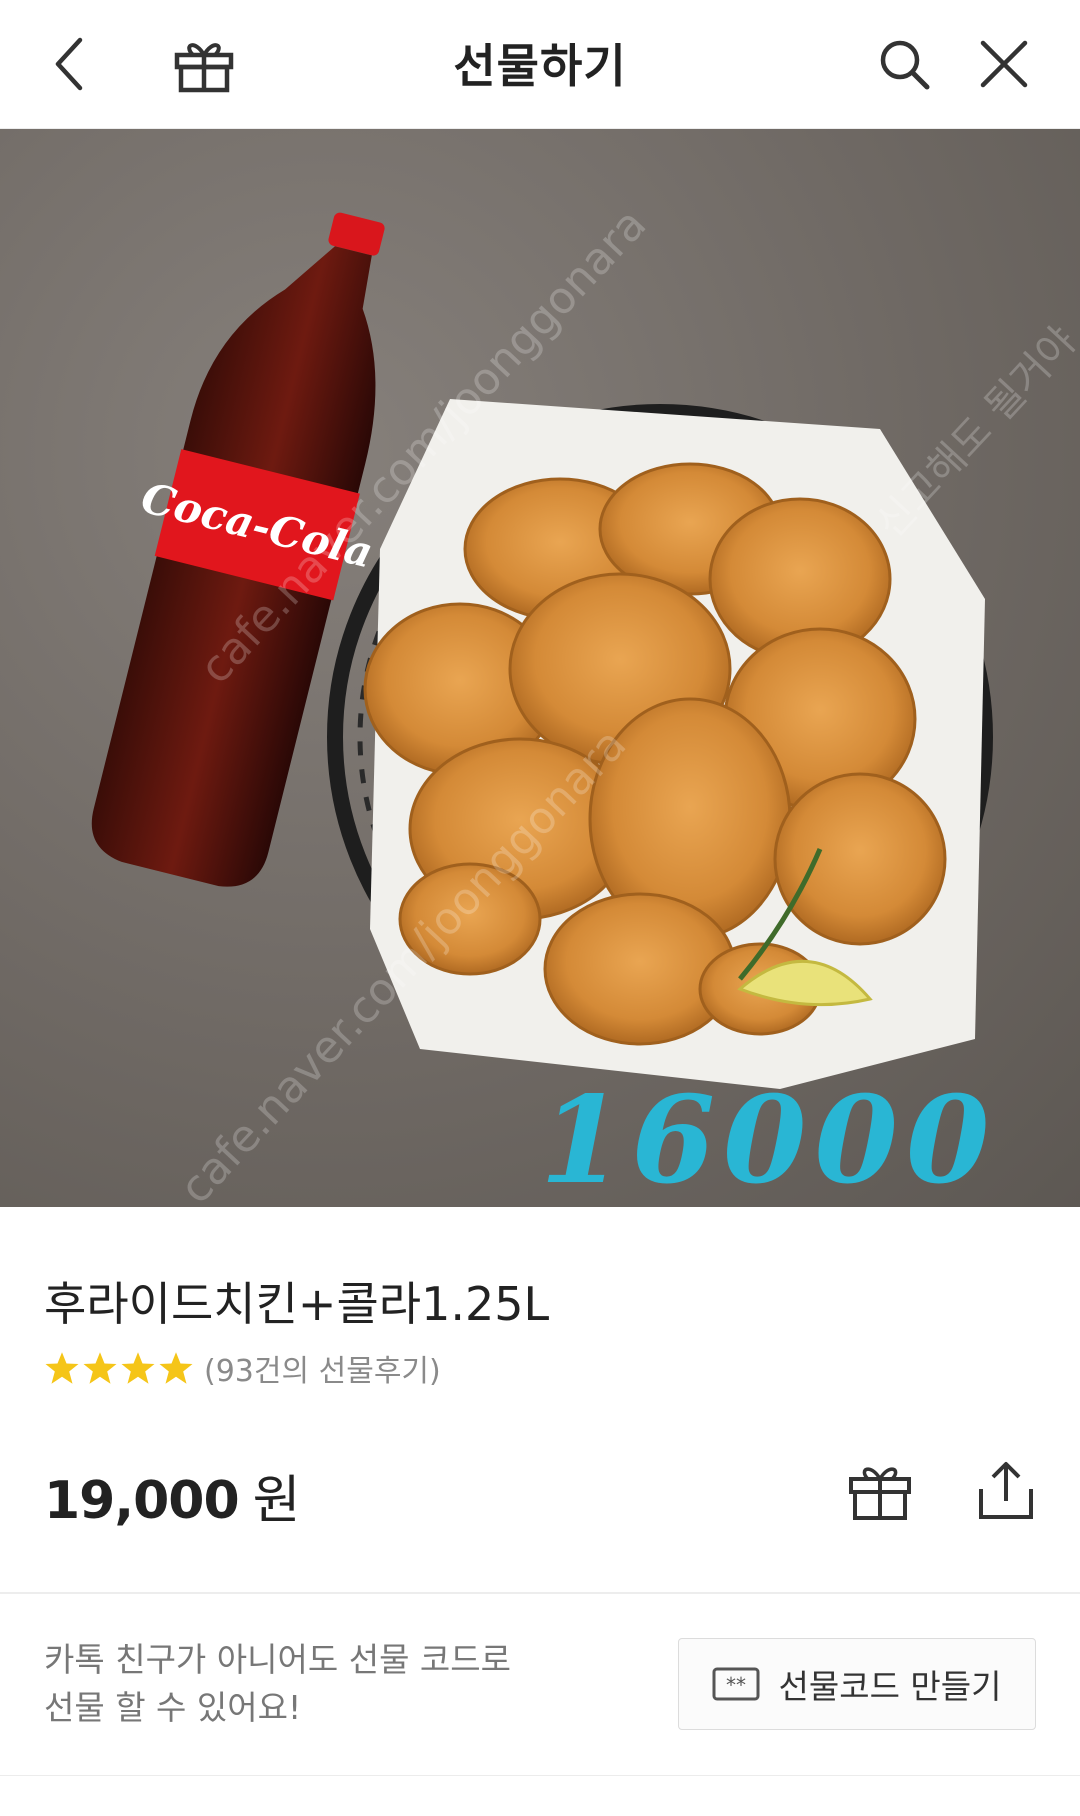 This screenshot has width=1080, height=1816. Describe the element at coordinates (297, 1304) in the screenshot. I see `product-name: 후라이드치킨+콜라1.25L` at that location.